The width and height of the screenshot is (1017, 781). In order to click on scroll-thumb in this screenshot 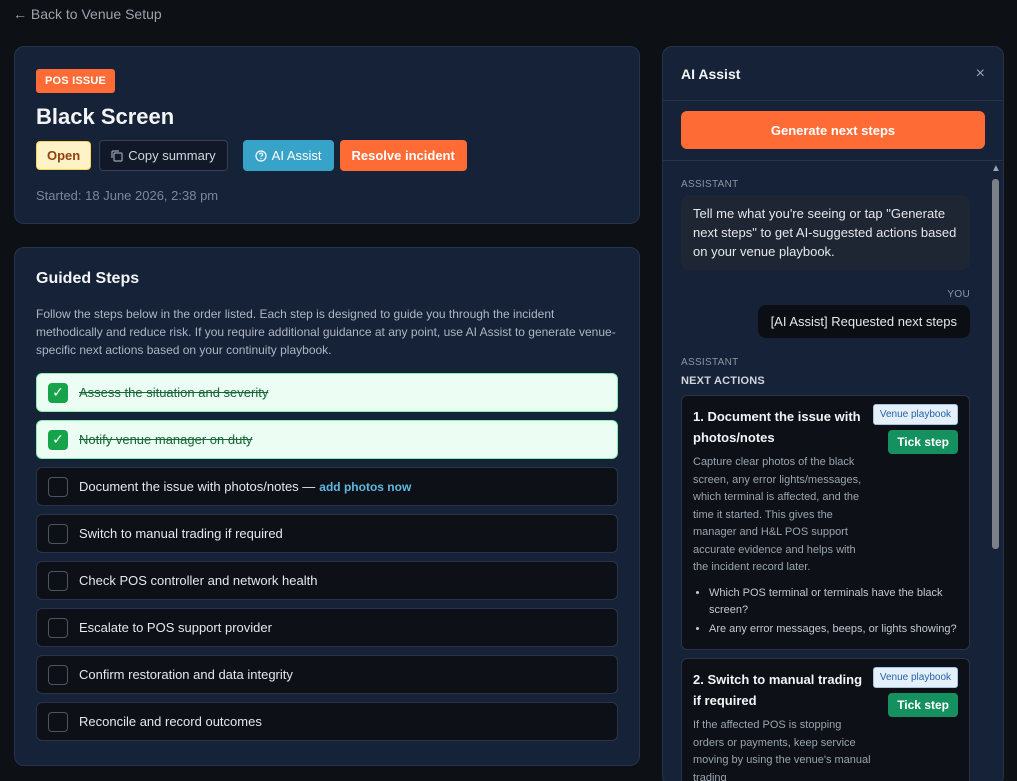, I will do `click(995, 364)`.